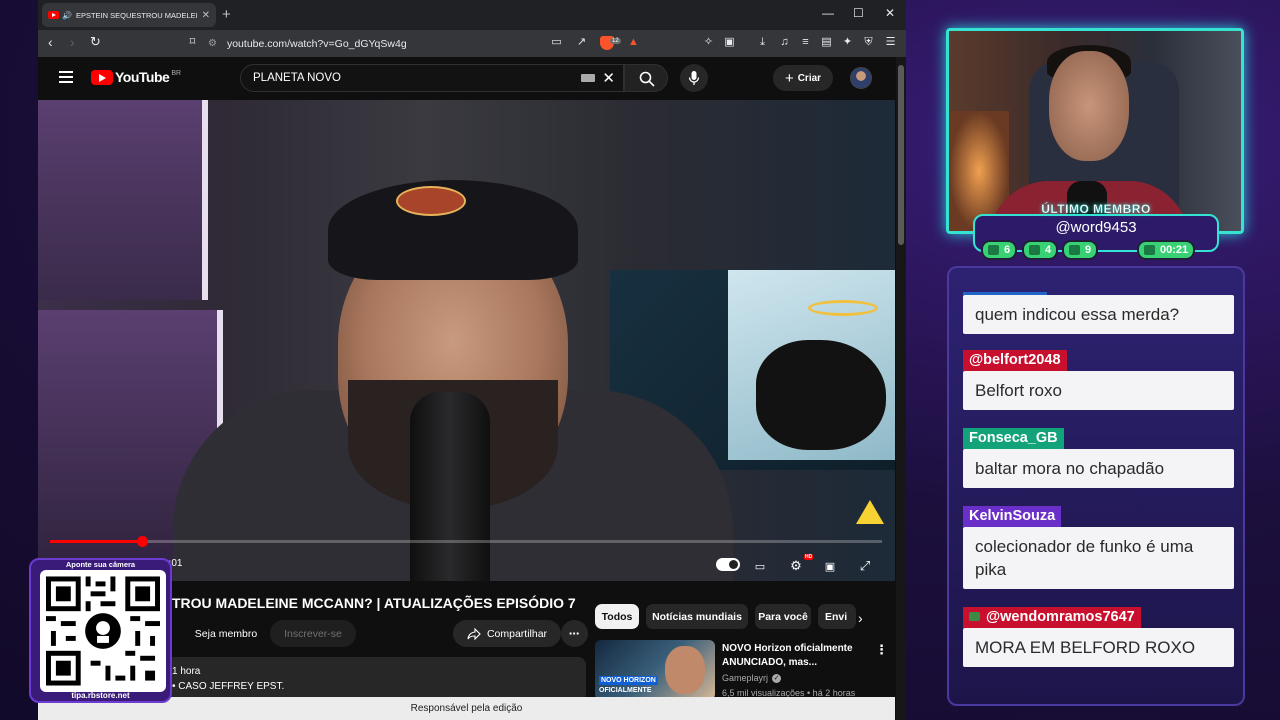 The height and width of the screenshot is (720, 1280). What do you see at coordinates (507, 633) in the screenshot?
I see `share-button: Compartilhar` at bounding box center [507, 633].